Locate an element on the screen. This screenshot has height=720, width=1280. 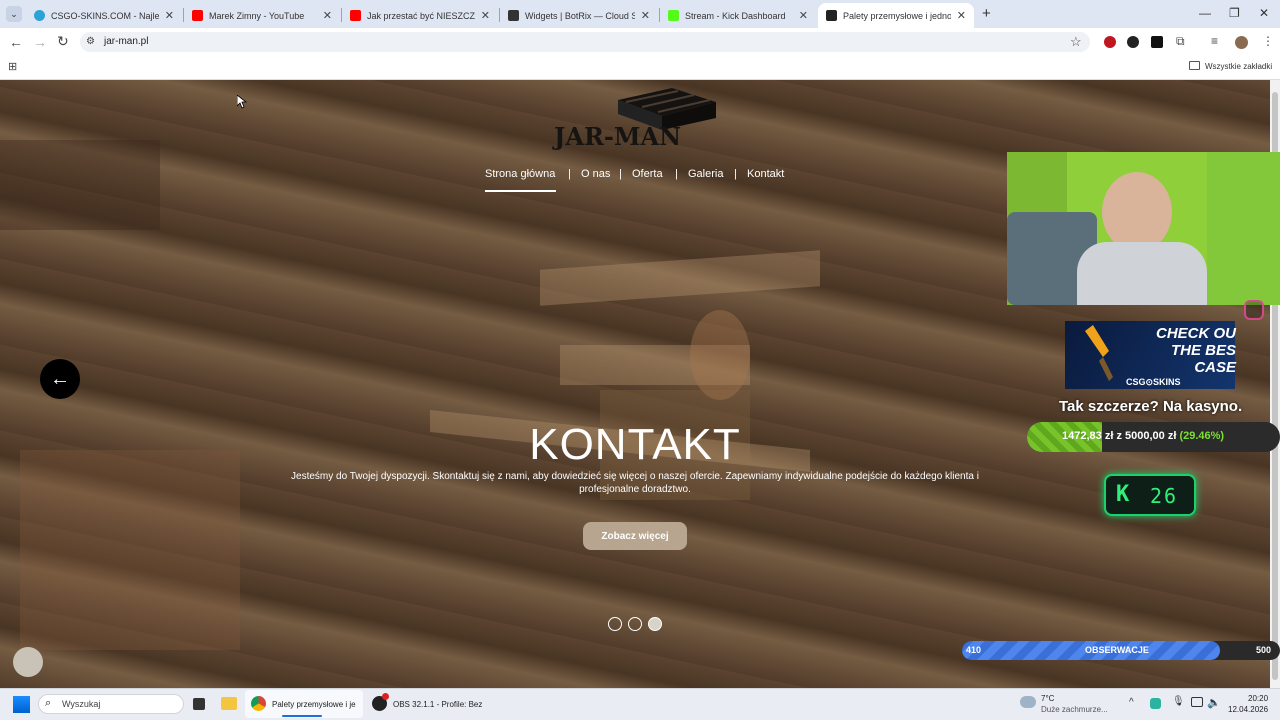
follower-goal-max: 500 is located at coordinates (1264, 650).